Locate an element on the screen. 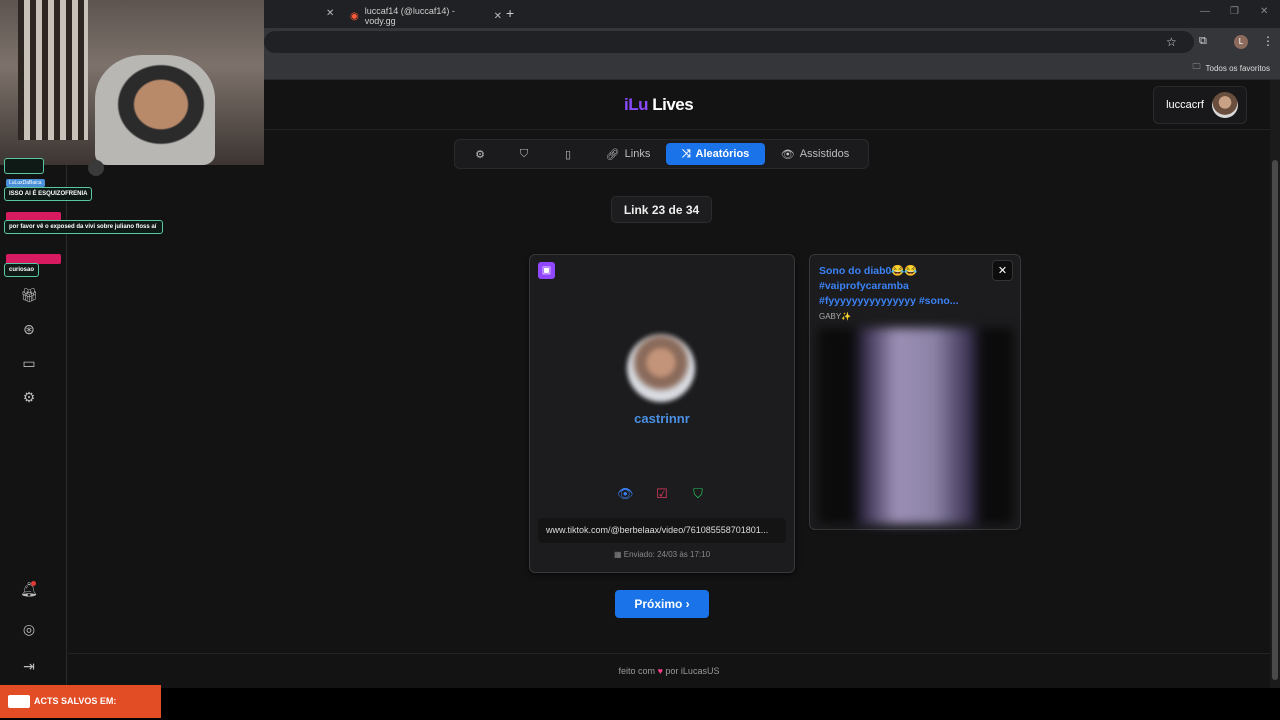 This screenshot has height=720, width=1280. footer-pre: feito com is located at coordinates (637, 671).